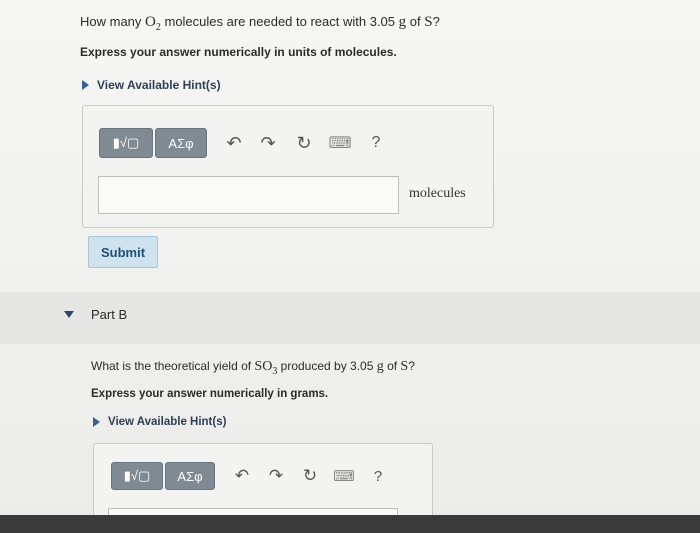  Describe the element at coordinates (69, 314) in the screenshot. I see `triangle-down-icon` at that location.